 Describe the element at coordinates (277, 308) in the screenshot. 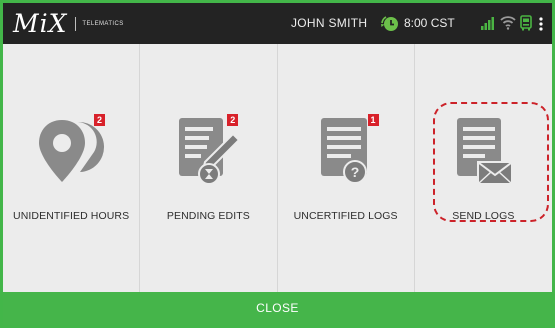

I see `close-button: CLOSE` at that location.